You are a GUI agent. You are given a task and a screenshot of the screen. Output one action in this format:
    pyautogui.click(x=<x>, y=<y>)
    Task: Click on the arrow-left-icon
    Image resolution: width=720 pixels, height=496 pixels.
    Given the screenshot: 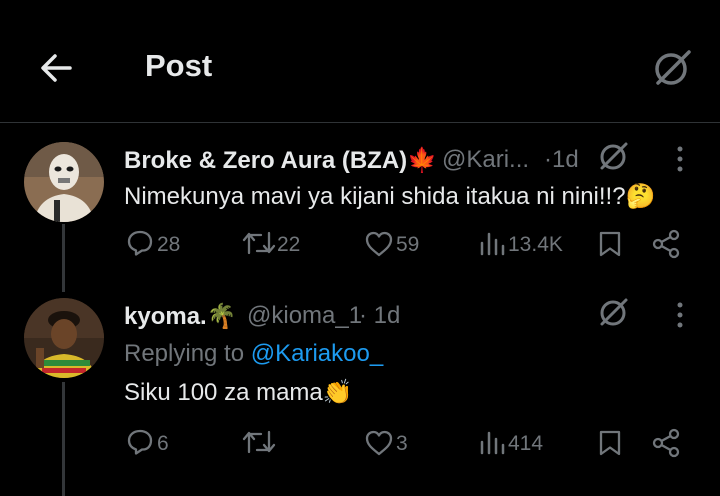 What is the action you would take?
    pyautogui.click(x=56, y=68)
    